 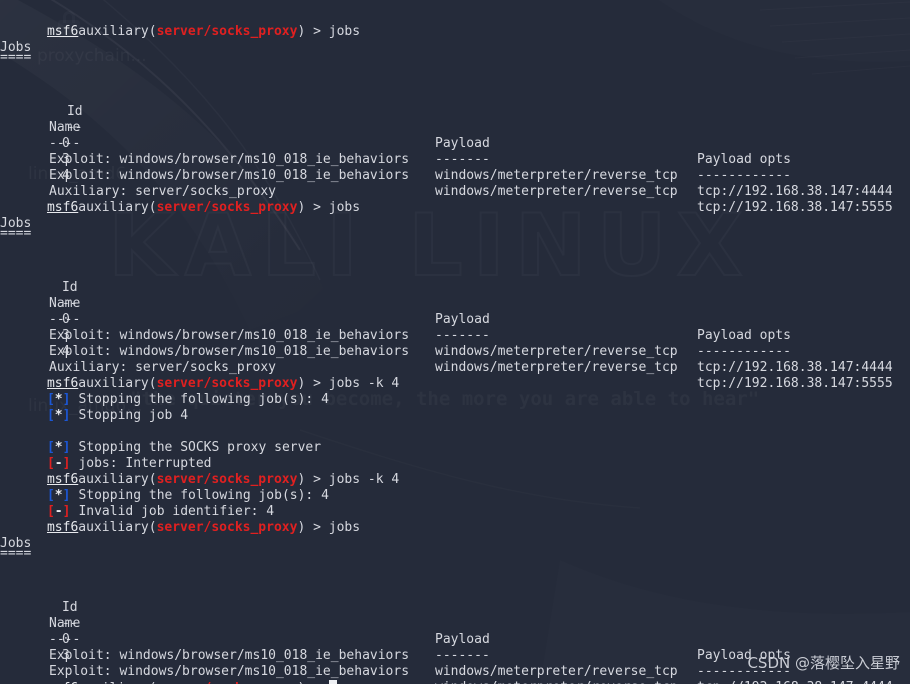 I want to click on status-line-info: [*] Stopping job 4, so click(x=94, y=407).